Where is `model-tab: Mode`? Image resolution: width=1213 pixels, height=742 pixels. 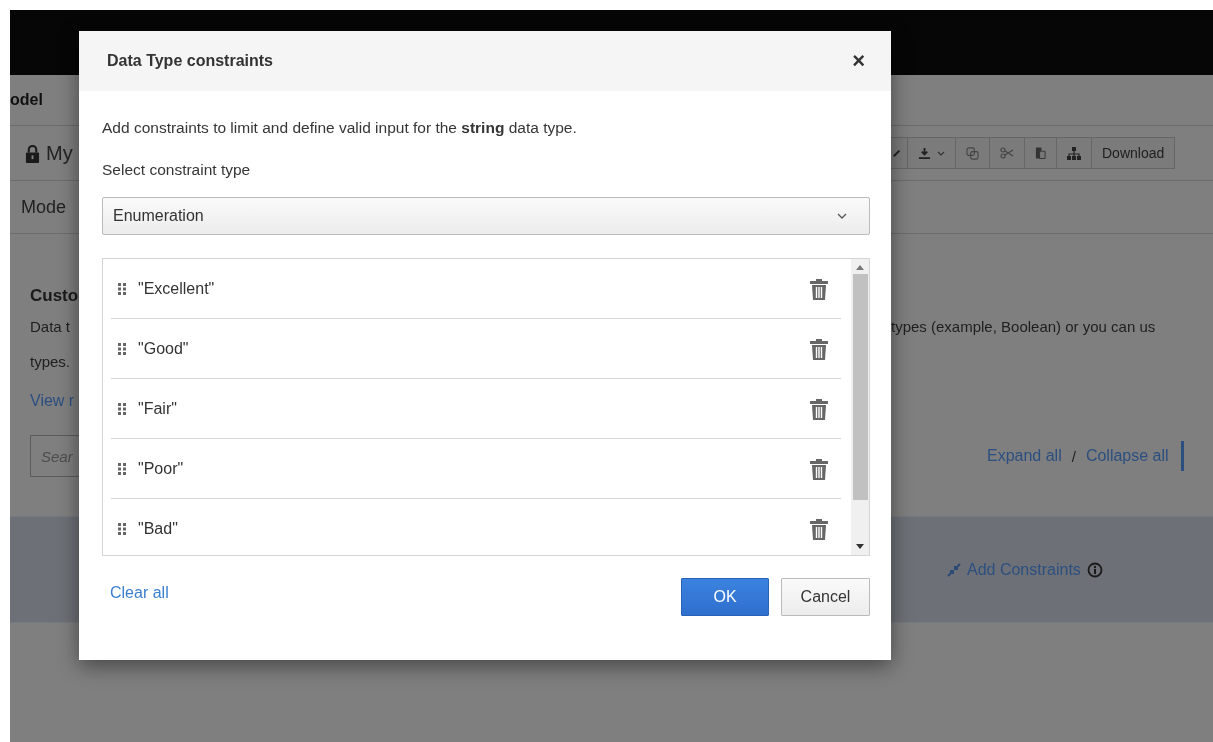 model-tab: Mode is located at coordinates (44, 207).